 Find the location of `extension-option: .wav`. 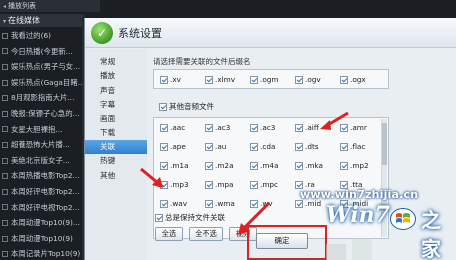

extension-option: .wav is located at coordinates (173, 203).